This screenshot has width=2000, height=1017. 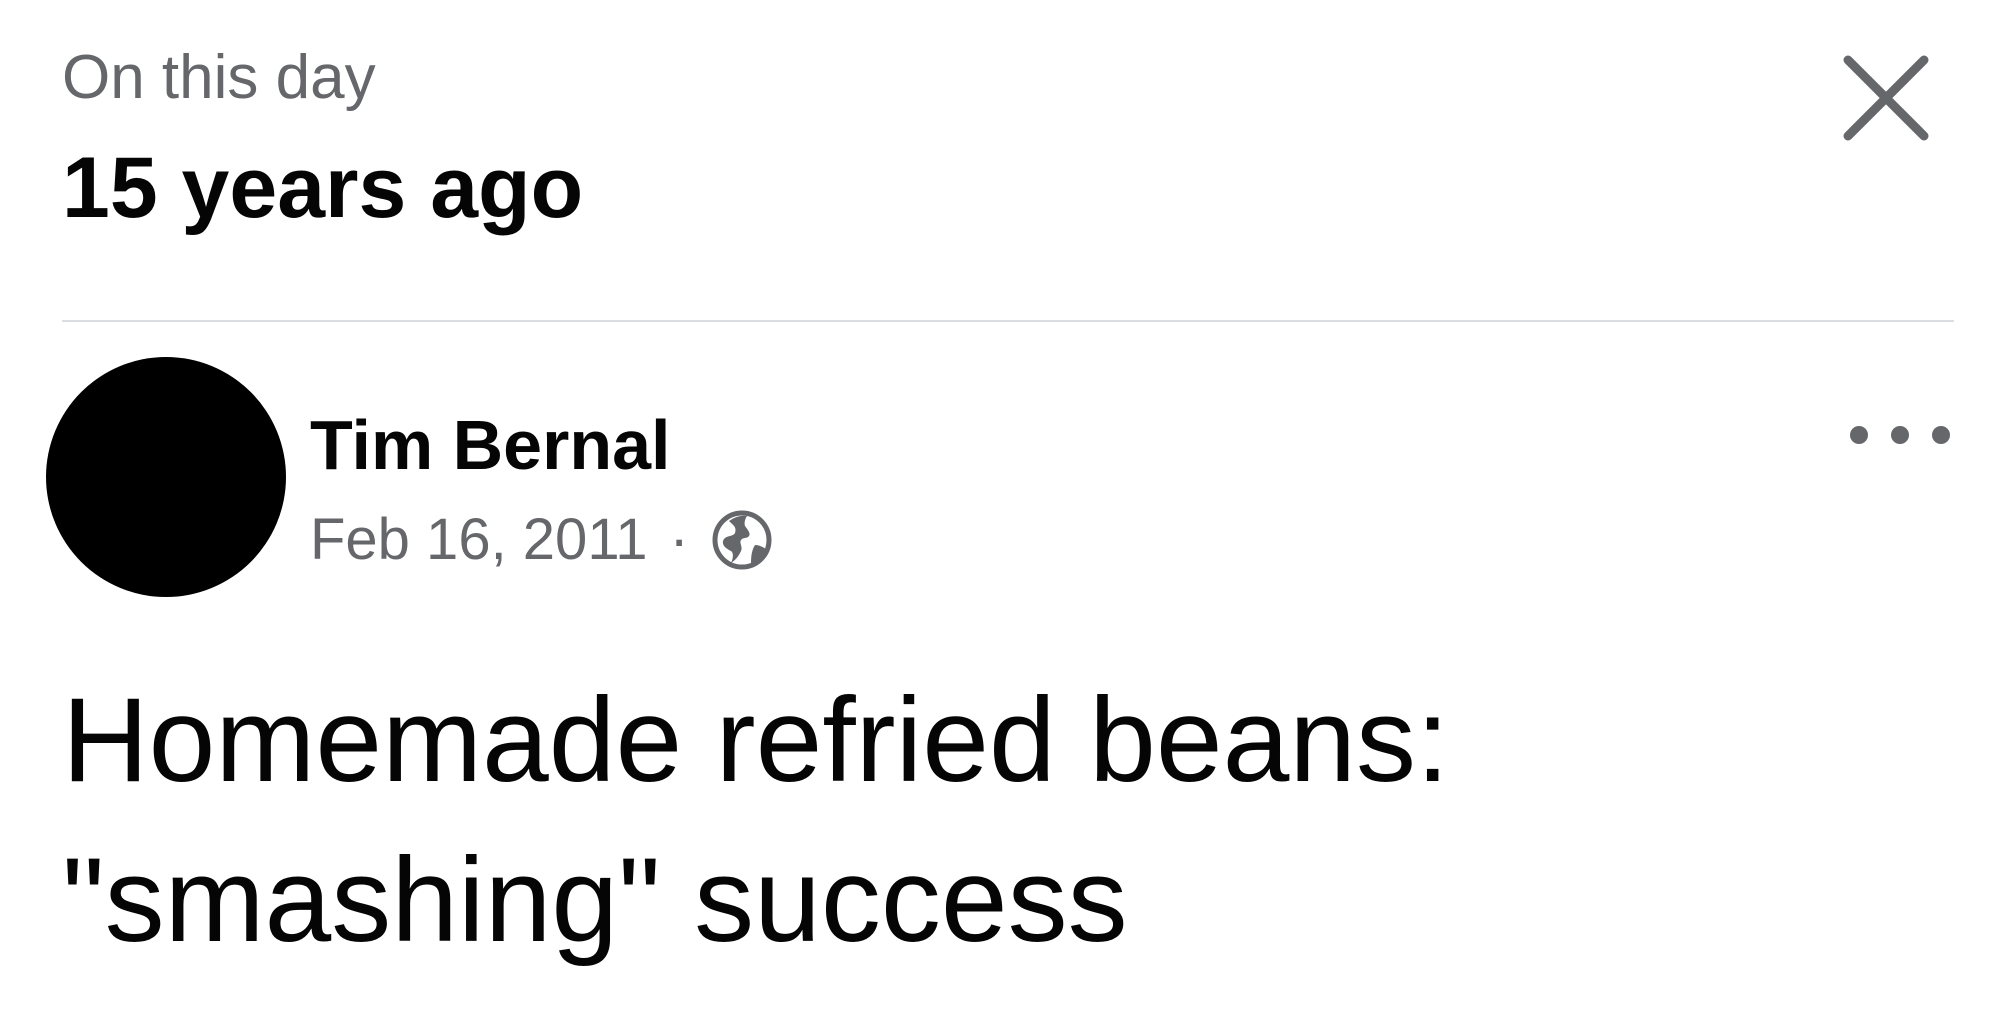 I want to click on post-meta: Feb 16, 2011 ·, so click(x=541, y=540).